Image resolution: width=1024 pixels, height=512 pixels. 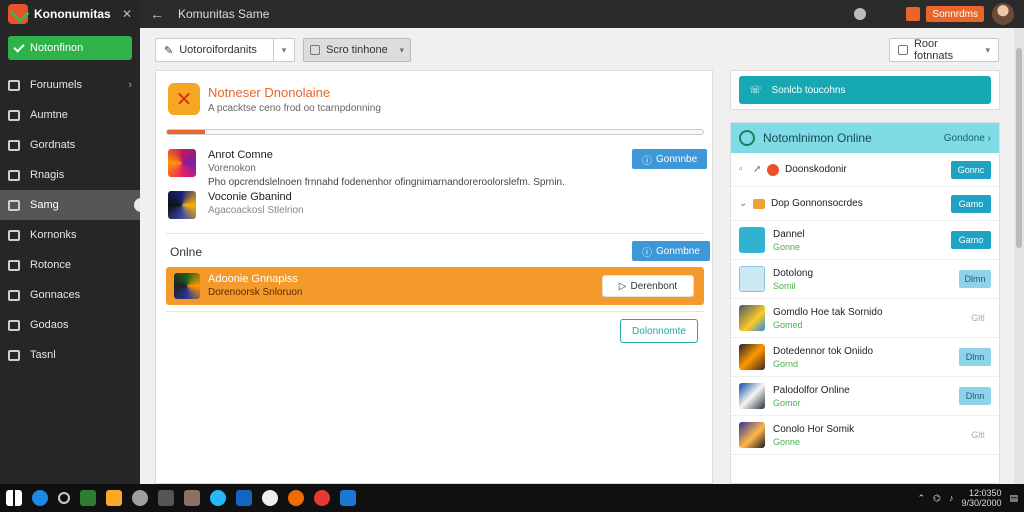 I want to click on volume-icon: ♪, so click(x=951, y=498).